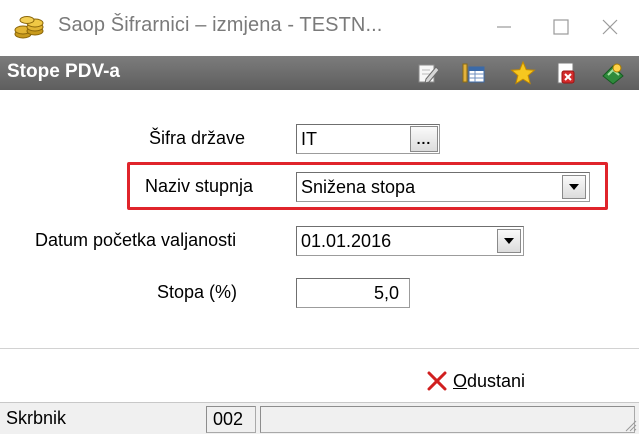  What do you see at coordinates (136, 240) in the screenshot?
I see `label-datum-pocetka: Datum početka valjanosti` at bounding box center [136, 240].